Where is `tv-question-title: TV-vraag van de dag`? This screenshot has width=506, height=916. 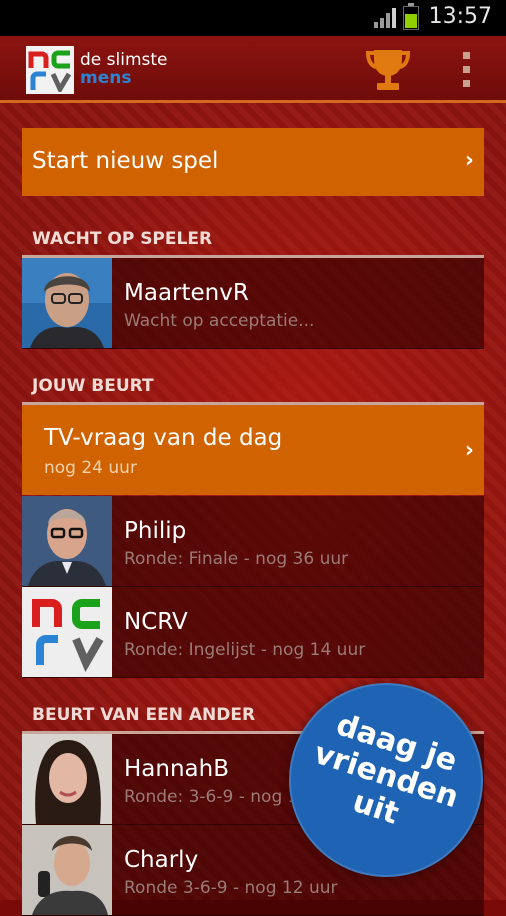 tv-question-title: TV-vraag van de dag is located at coordinates (163, 438).